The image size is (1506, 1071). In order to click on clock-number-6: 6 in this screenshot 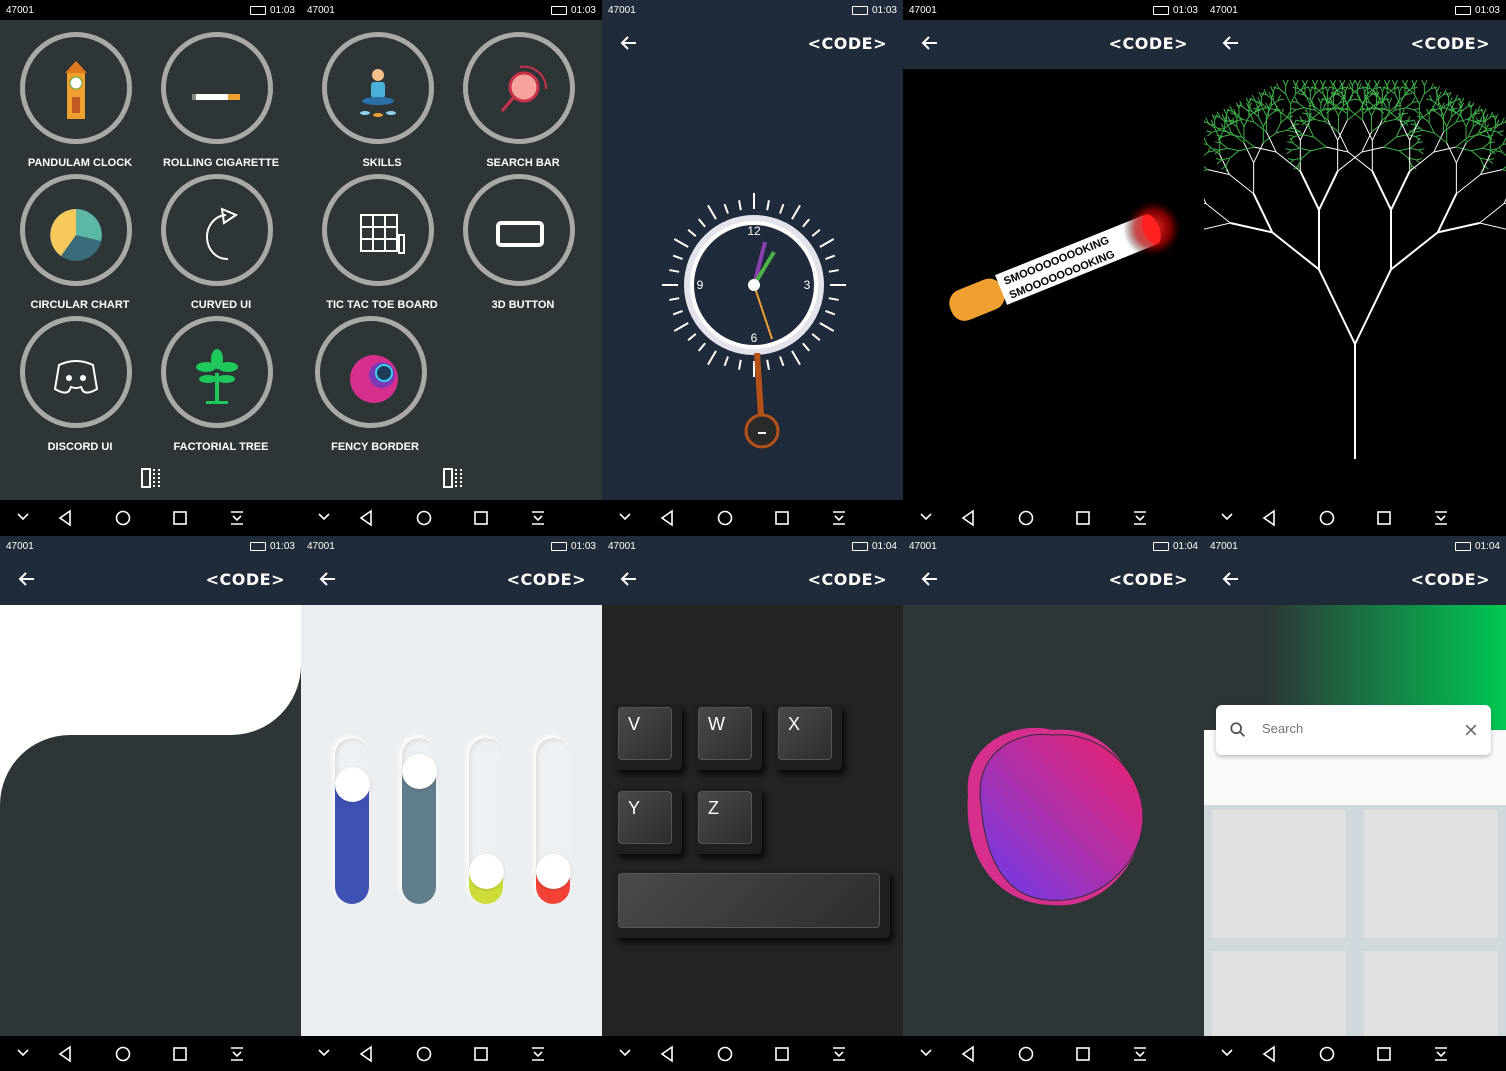, I will do `click(754, 338)`.